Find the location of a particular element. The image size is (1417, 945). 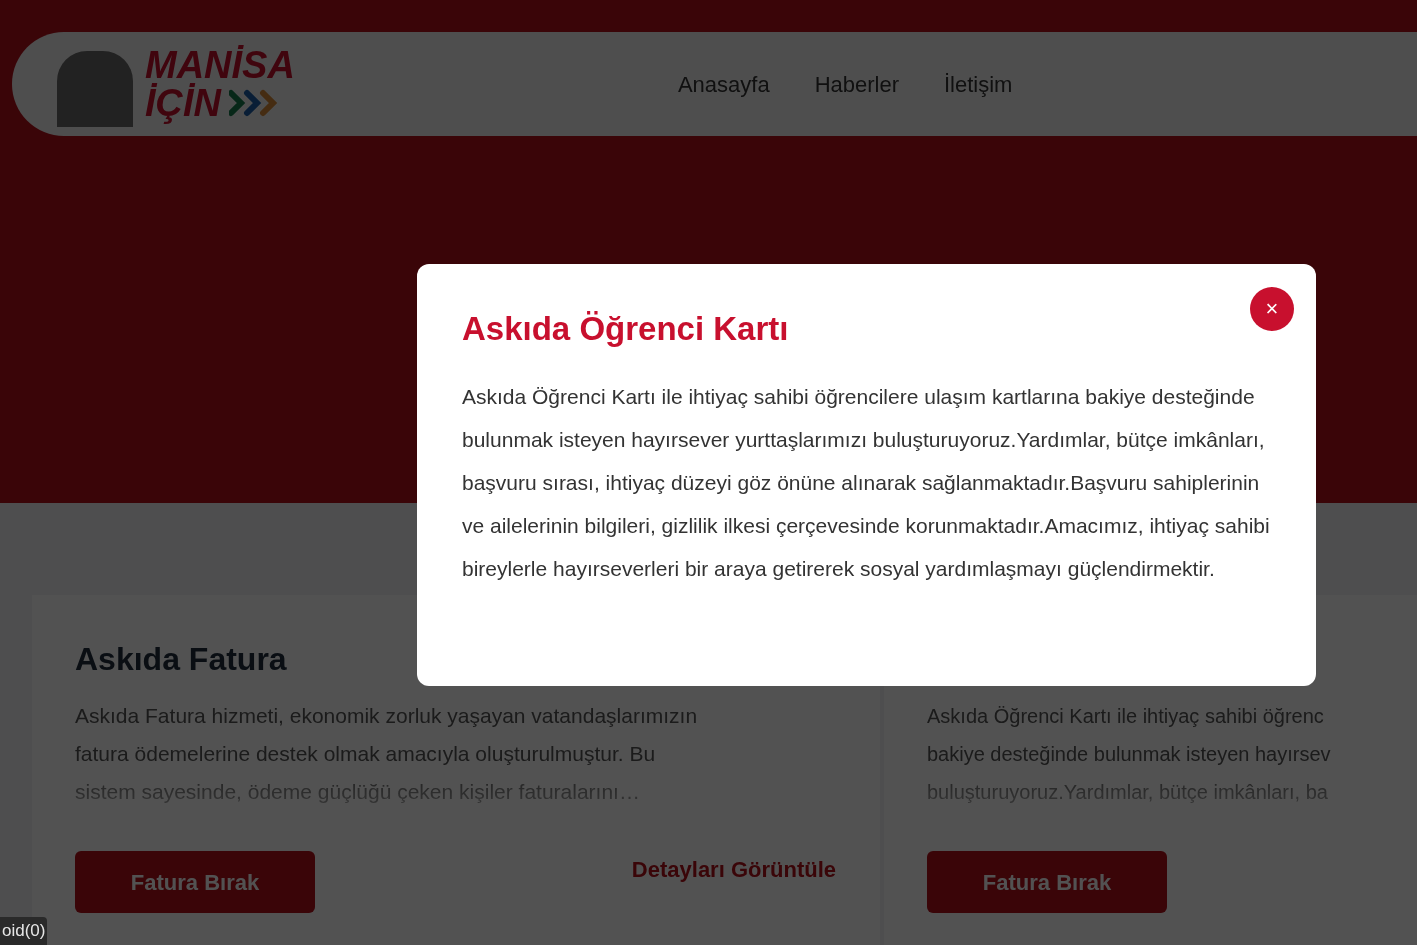

details-link: Detayları Görüntüle is located at coordinates (733, 869).